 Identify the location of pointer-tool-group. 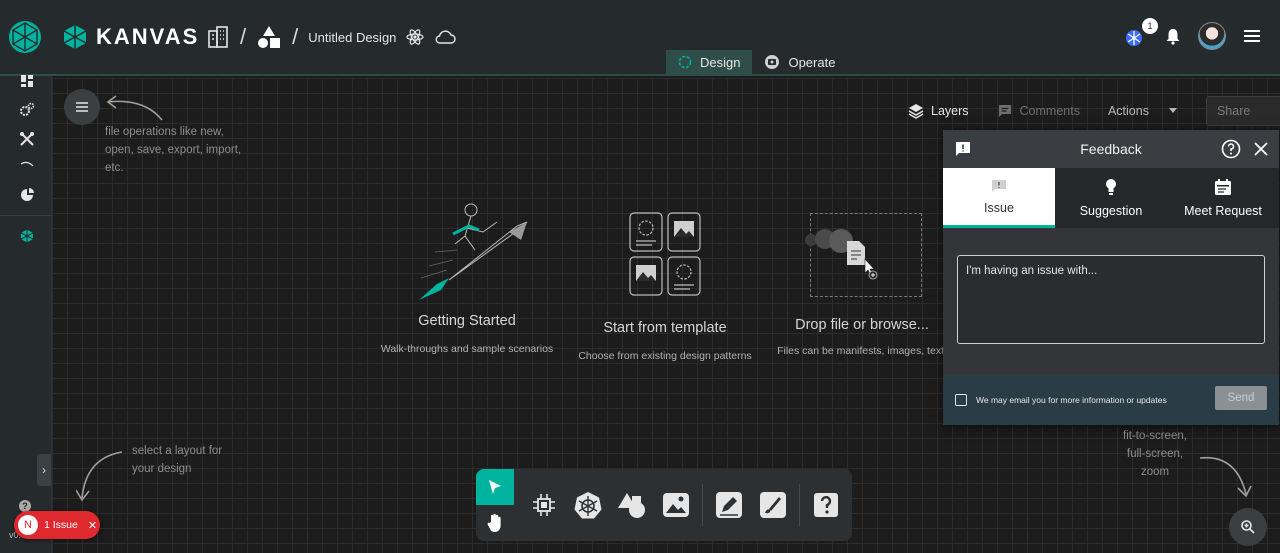
(495, 505).